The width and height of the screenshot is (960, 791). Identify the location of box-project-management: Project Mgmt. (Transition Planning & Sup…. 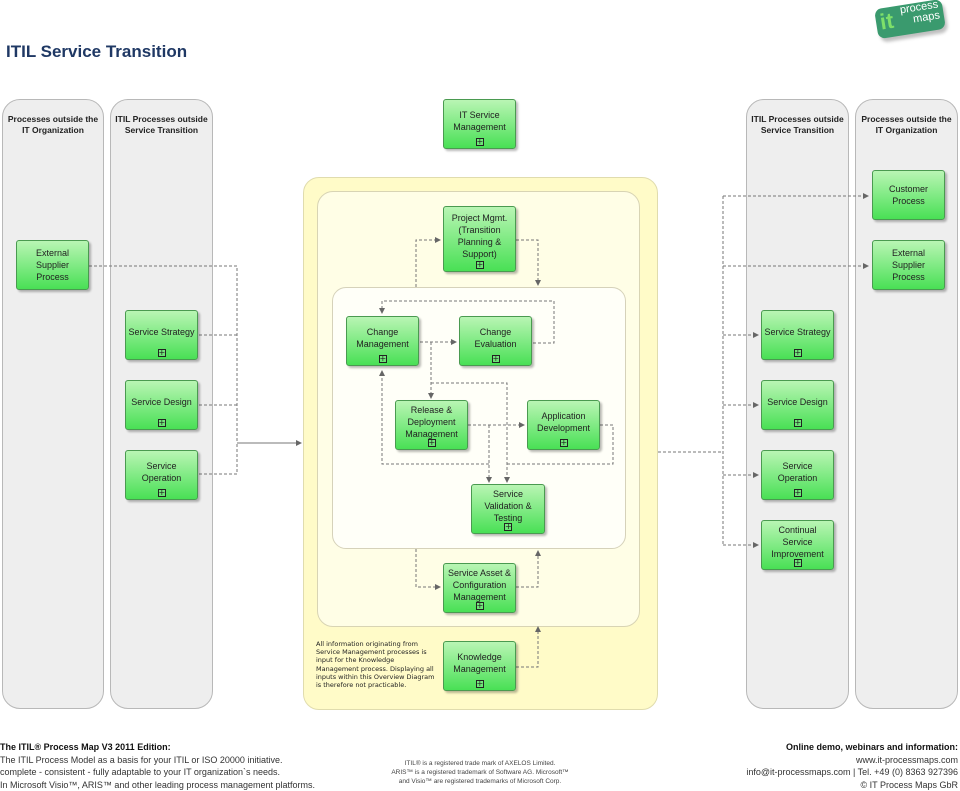
(479, 239).